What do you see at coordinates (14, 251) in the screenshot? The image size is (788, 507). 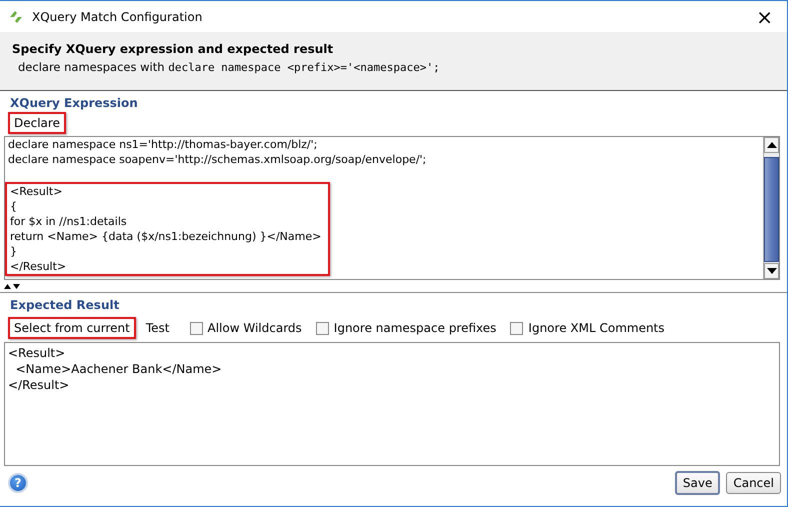 I see `code-line: }` at bounding box center [14, 251].